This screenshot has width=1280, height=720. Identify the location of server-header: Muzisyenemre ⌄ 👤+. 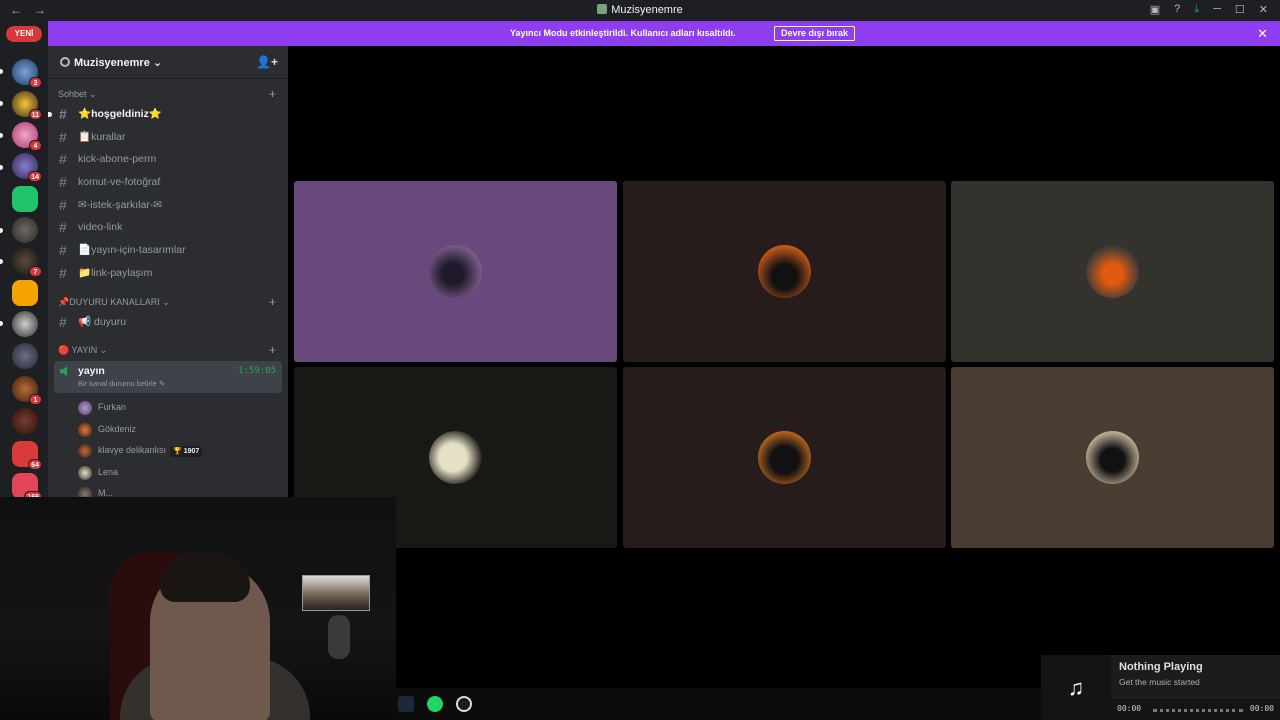
(168, 62).